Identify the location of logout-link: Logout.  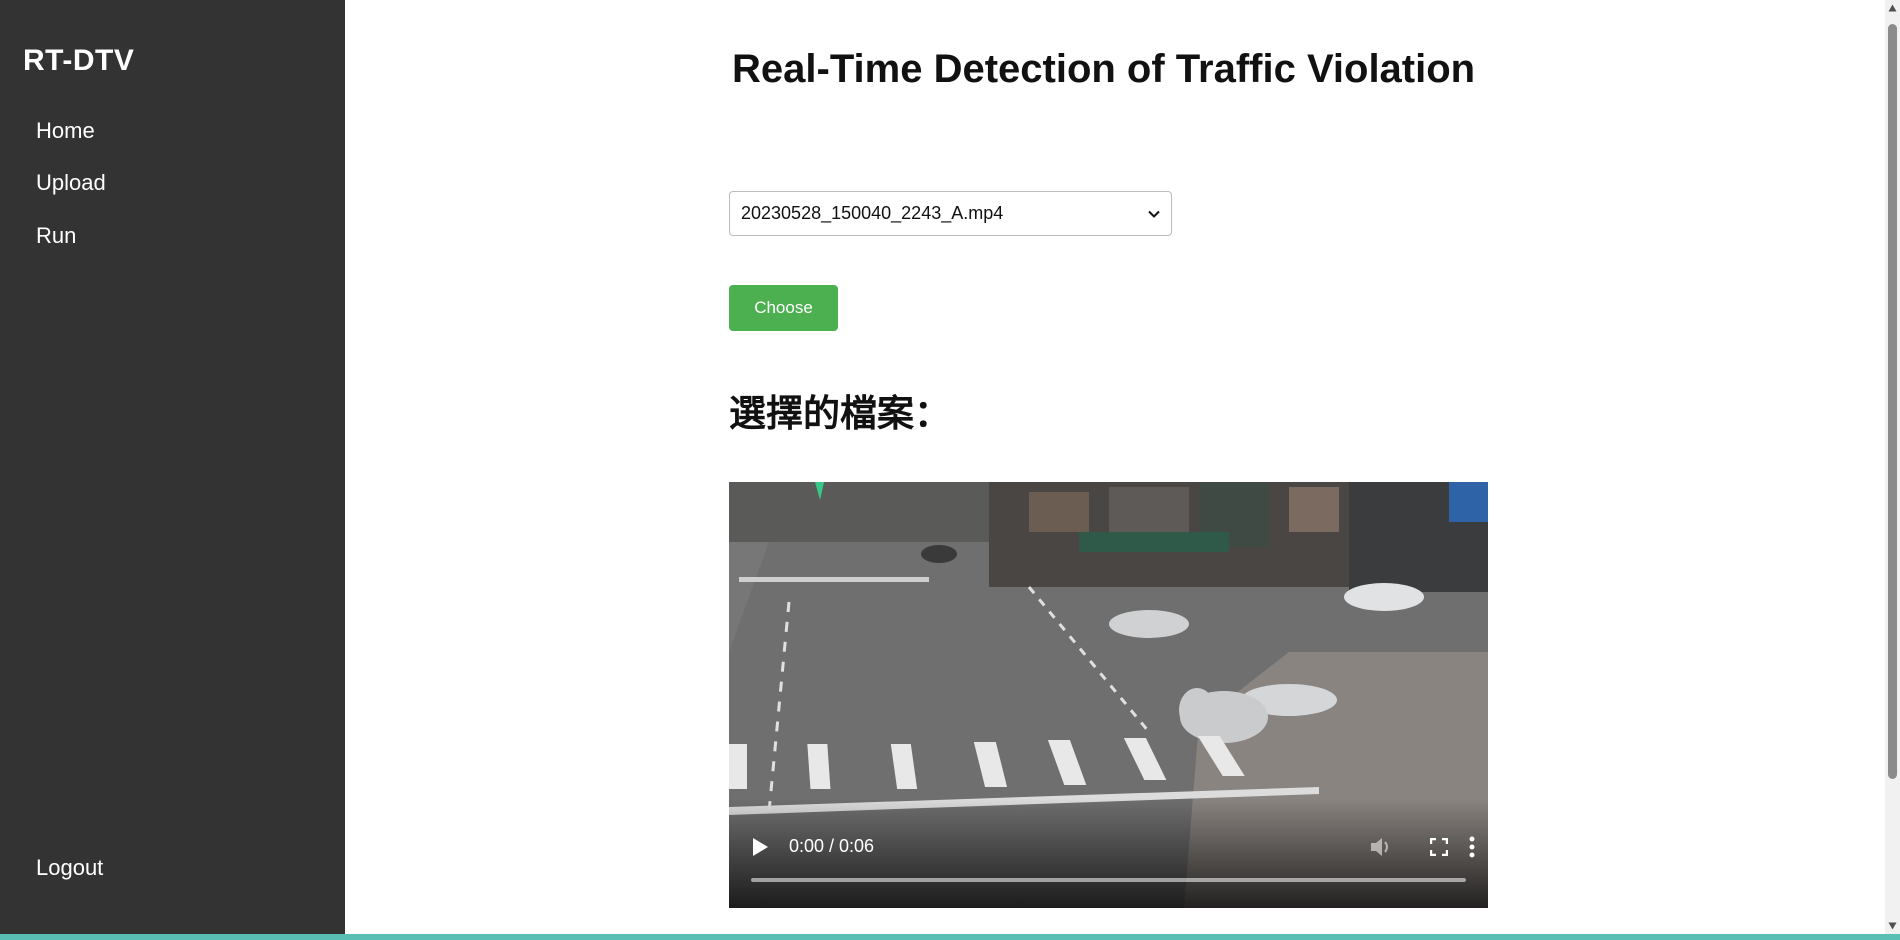
(69, 868).